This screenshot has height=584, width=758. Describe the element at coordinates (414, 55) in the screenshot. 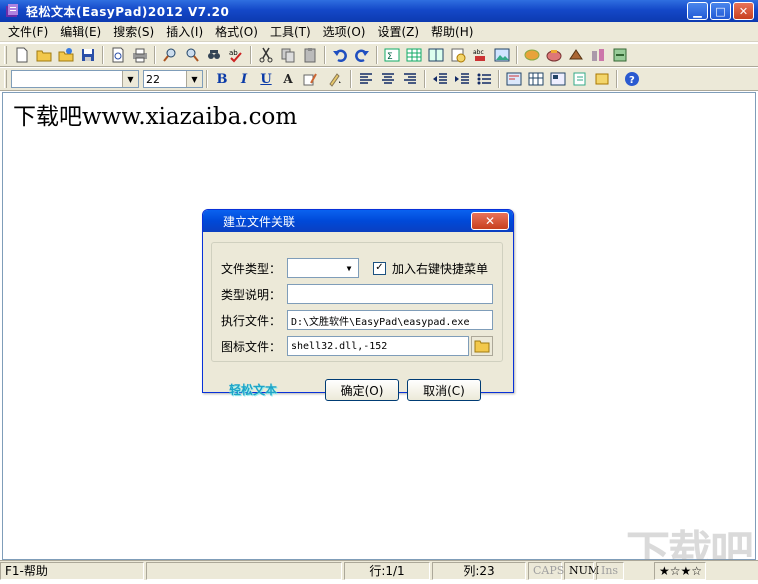

I see `insert-table-icon` at that location.